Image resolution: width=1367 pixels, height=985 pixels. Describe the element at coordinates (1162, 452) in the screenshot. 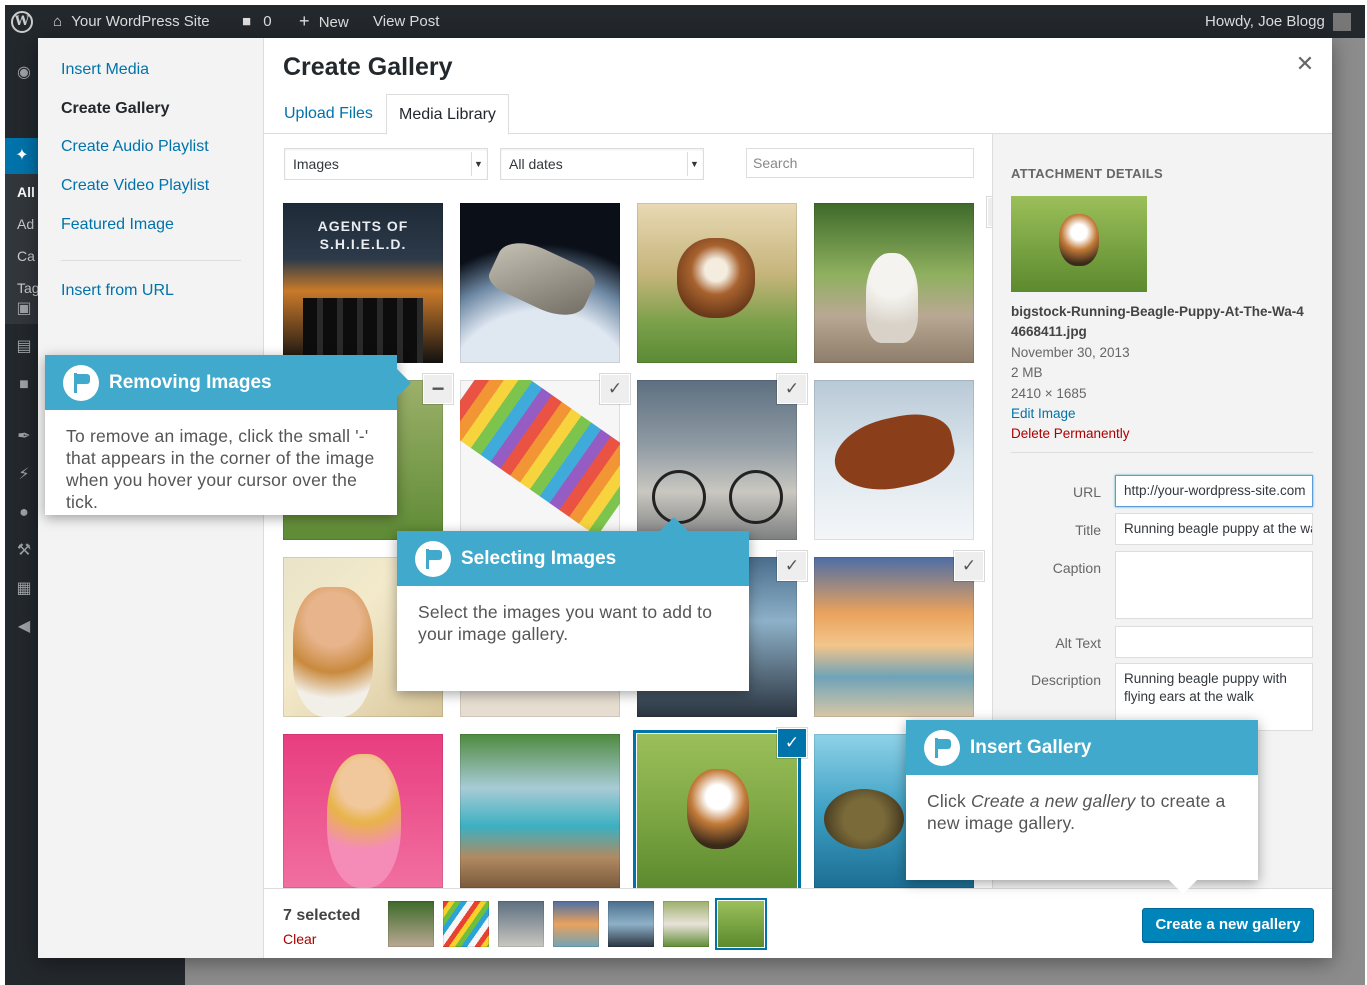

I see `details-divider` at that location.